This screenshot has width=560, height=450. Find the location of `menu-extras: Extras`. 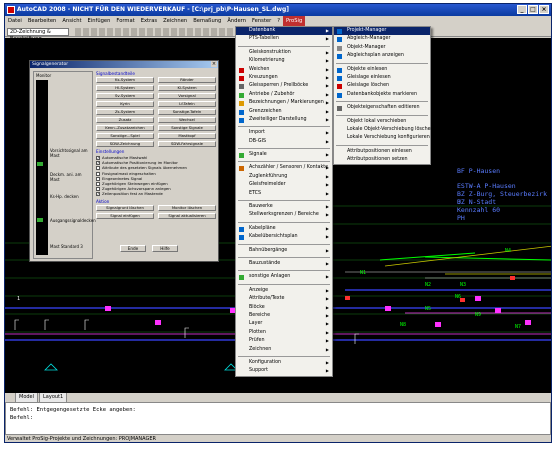

menu-extras: Extras is located at coordinates (149, 21).